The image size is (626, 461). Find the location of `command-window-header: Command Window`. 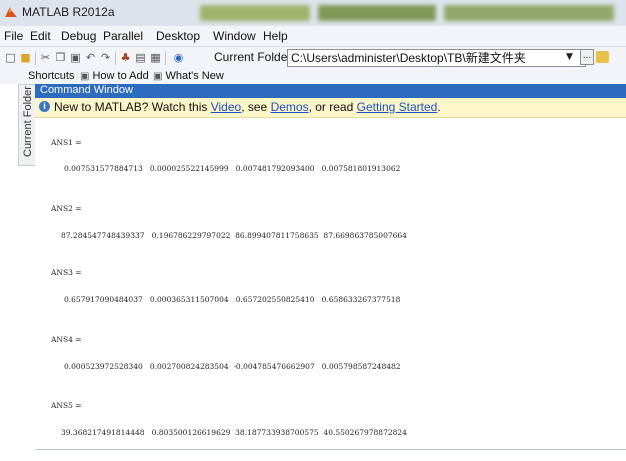

command-window-header: Command Window is located at coordinates (330, 91).